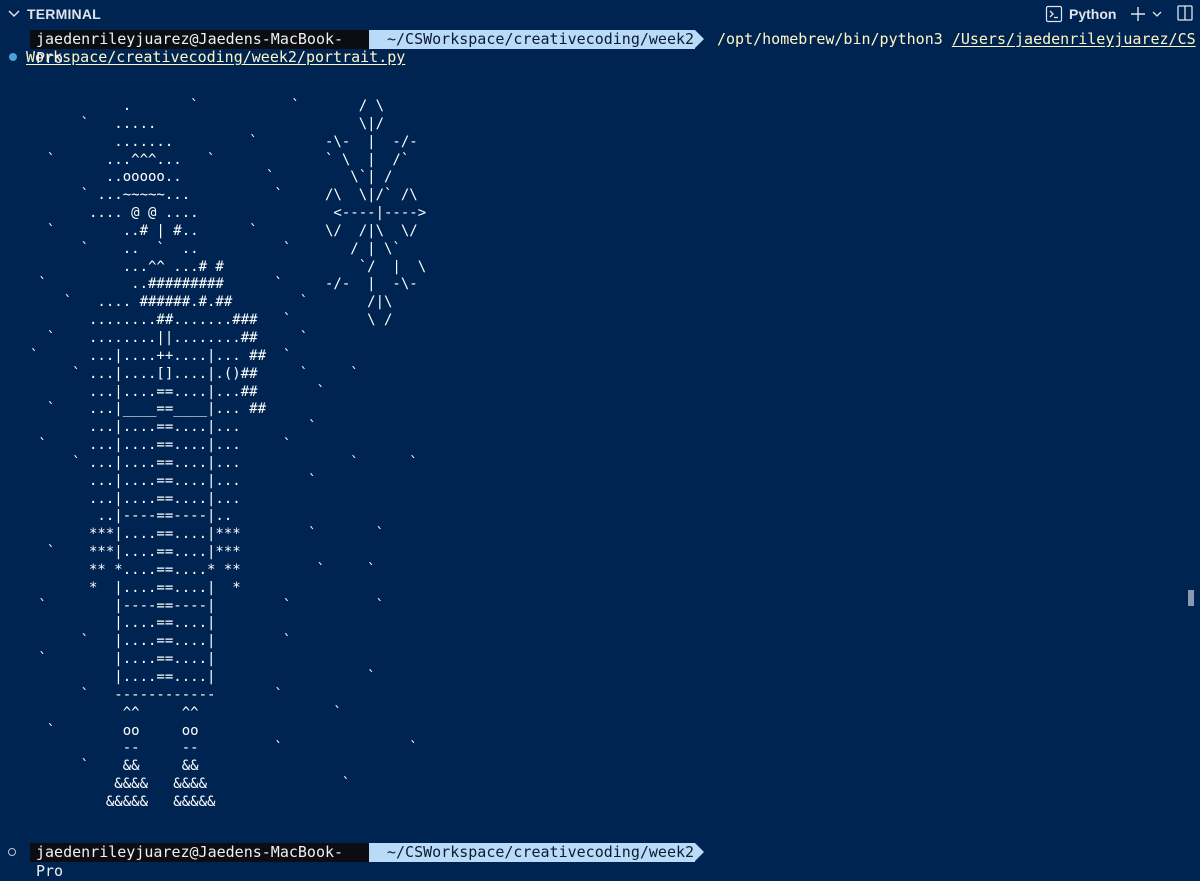 The width and height of the screenshot is (1200, 881). Describe the element at coordinates (1074, 39) in the screenshot. I see `command-script-path: /Users/jaedenrileyjuarez/CS` at that location.